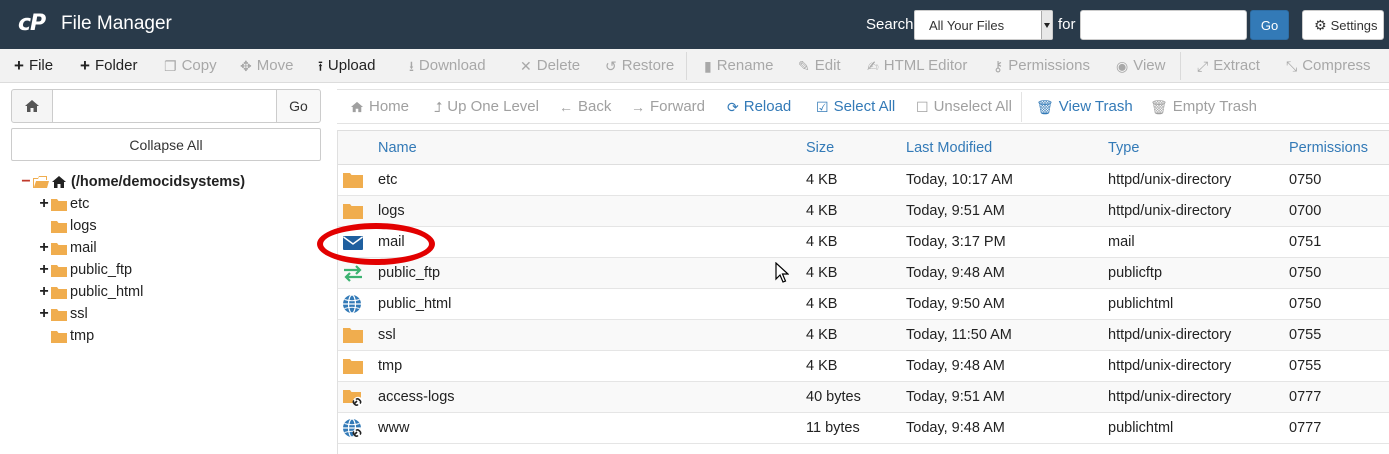 This screenshot has height=454, width=1389. I want to click on file-modified: Today, 9:51 AM, so click(955, 397).